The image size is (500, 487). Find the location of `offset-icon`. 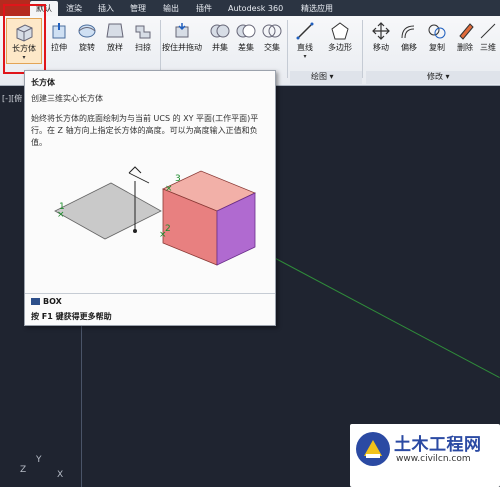

offset-icon is located at coordinates (408, 32).